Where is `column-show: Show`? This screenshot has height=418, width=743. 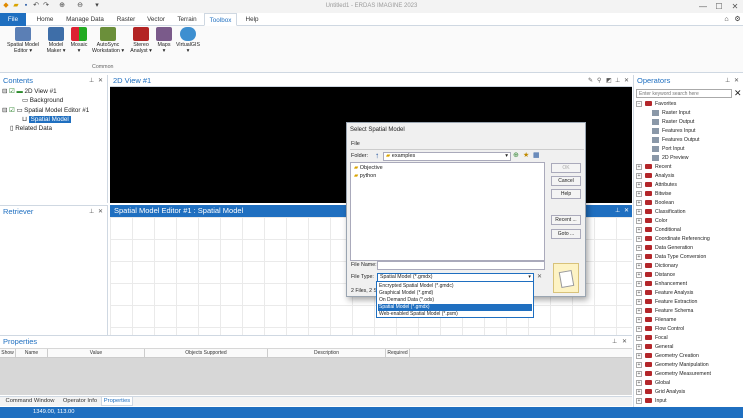
column-show: Show is located at coordinates (8, 353).